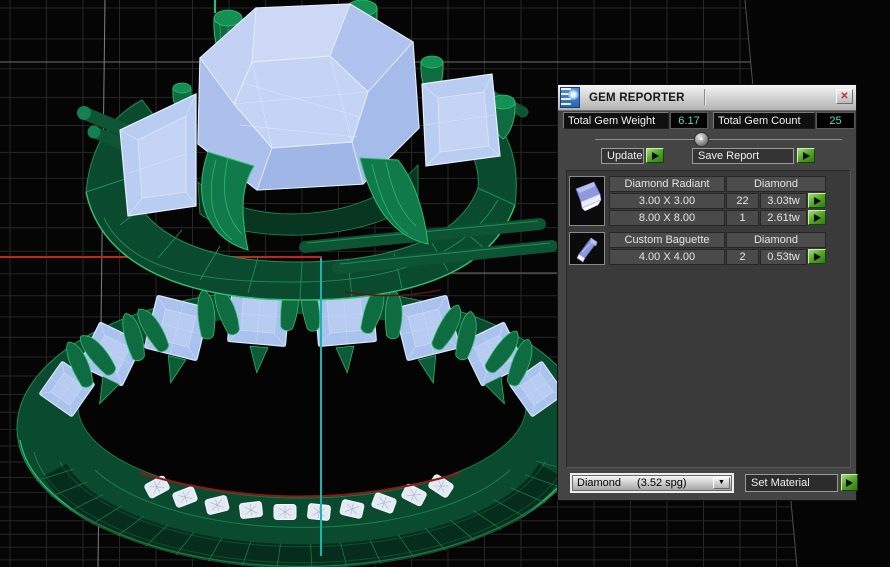 The image size is (890, 567). Describe the element at coordinates (718, 139) in the screenshot. I see `collapse-divider` at that location.